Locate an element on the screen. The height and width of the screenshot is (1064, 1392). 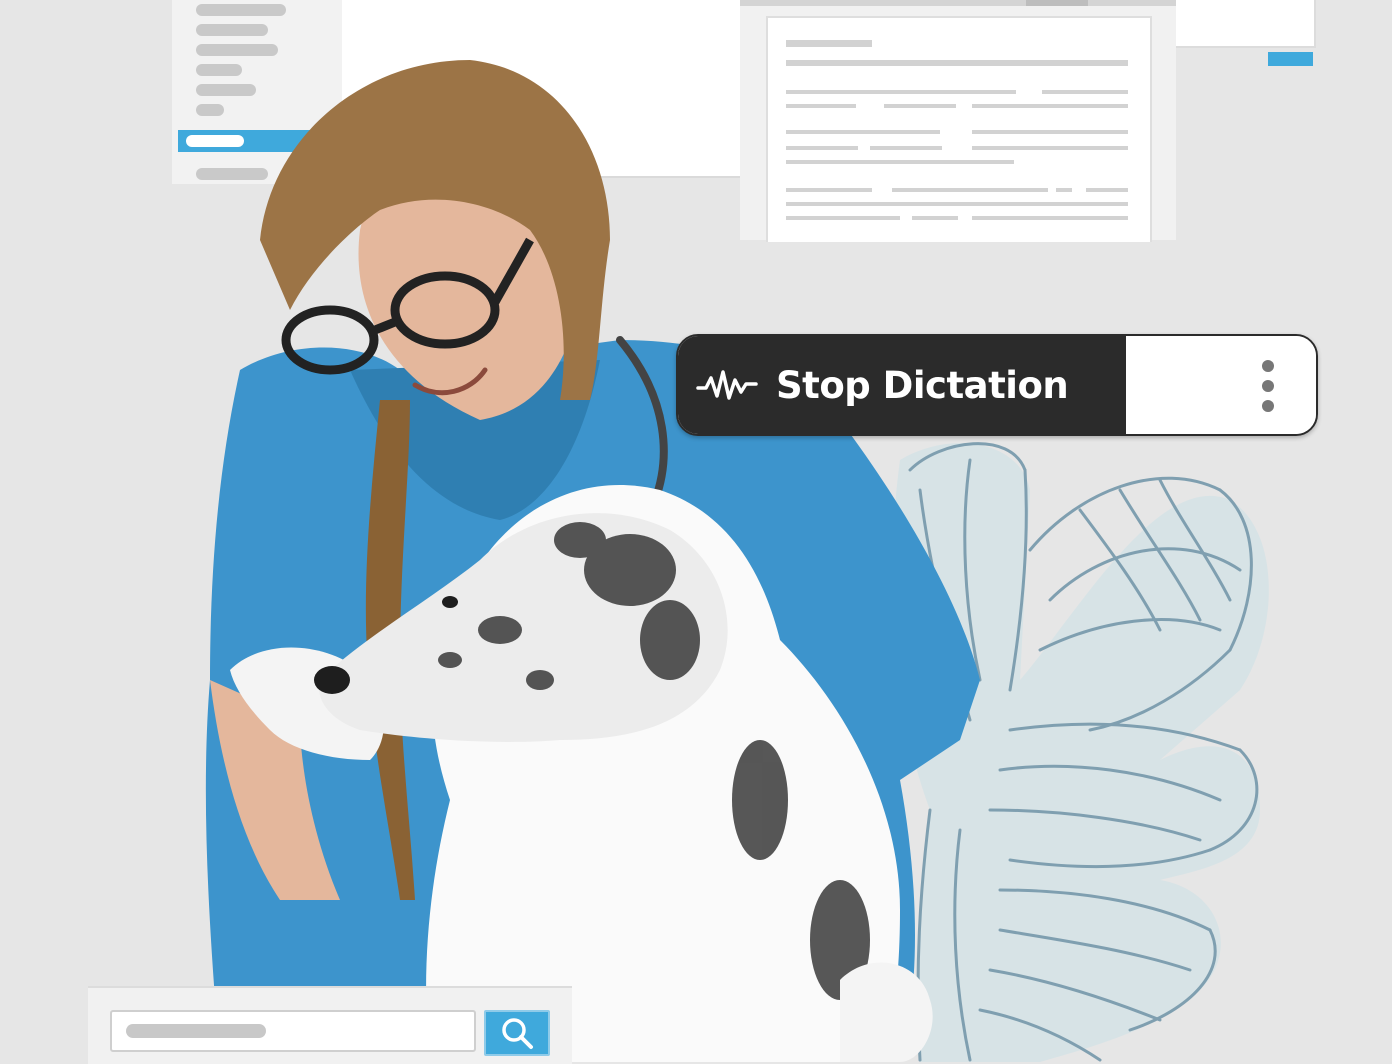
search-placeholder-skeleton is located at coordinates (196, 1031).